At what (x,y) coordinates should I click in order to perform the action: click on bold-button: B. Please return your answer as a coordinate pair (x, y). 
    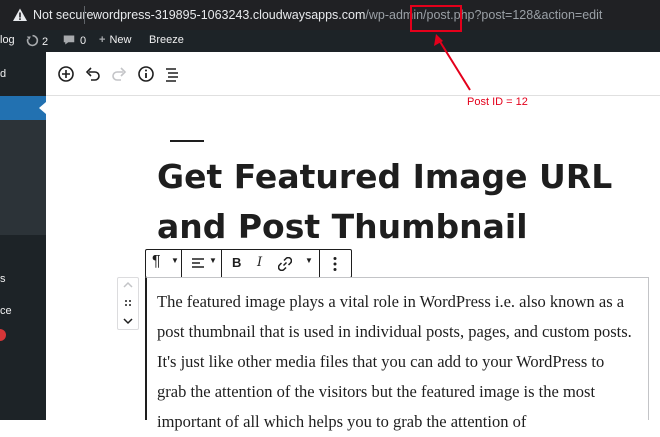
    Looking at the image, I should click on (236, 262).